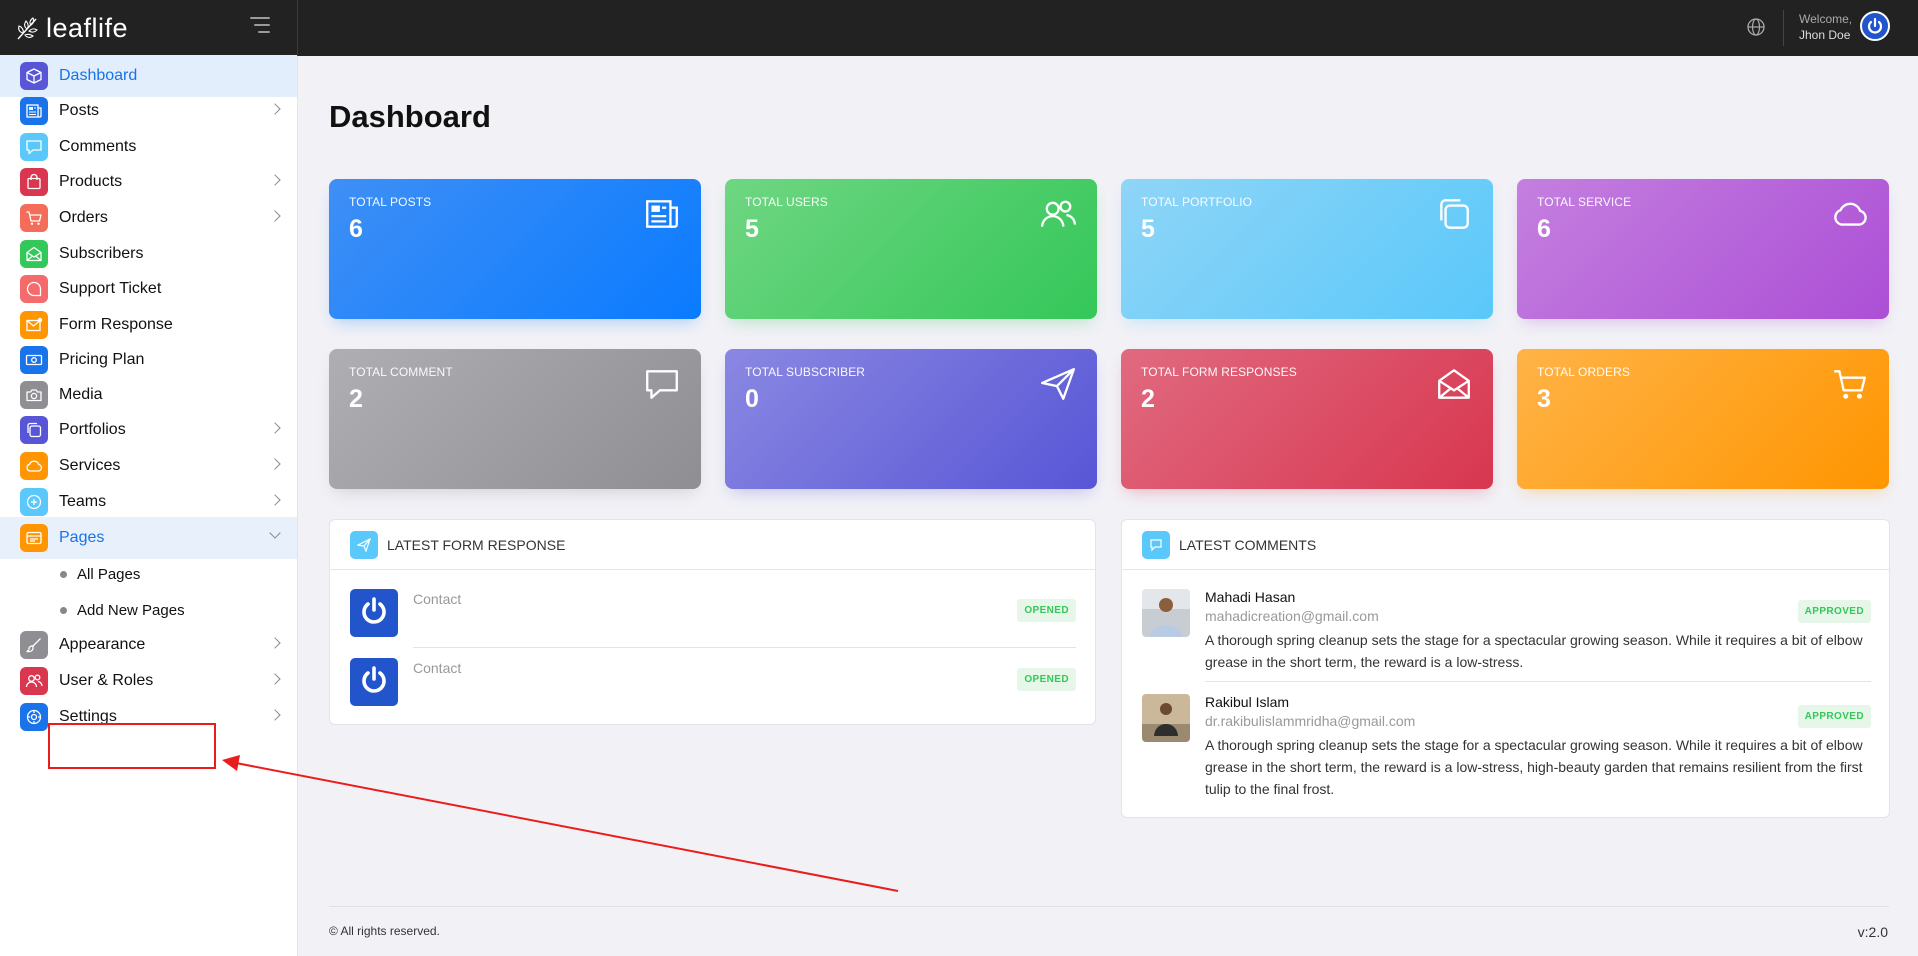 The image size is (1918, 956). What do you see at coordinates (476, 544) in the screenshot?
I see `panel-title: LATEST FORM RESPONSE` at bounding box center [476, 544].